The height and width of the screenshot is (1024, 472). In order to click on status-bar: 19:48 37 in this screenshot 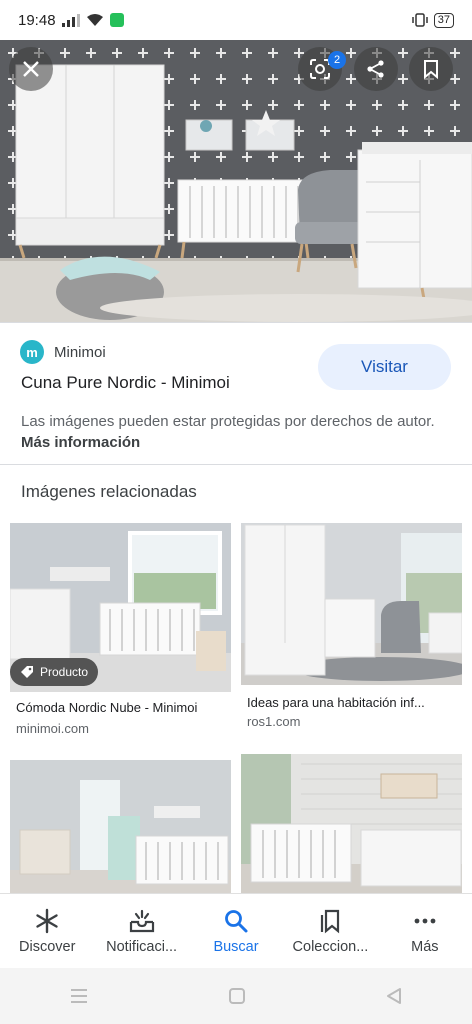, I will do `click(236, 20)`.